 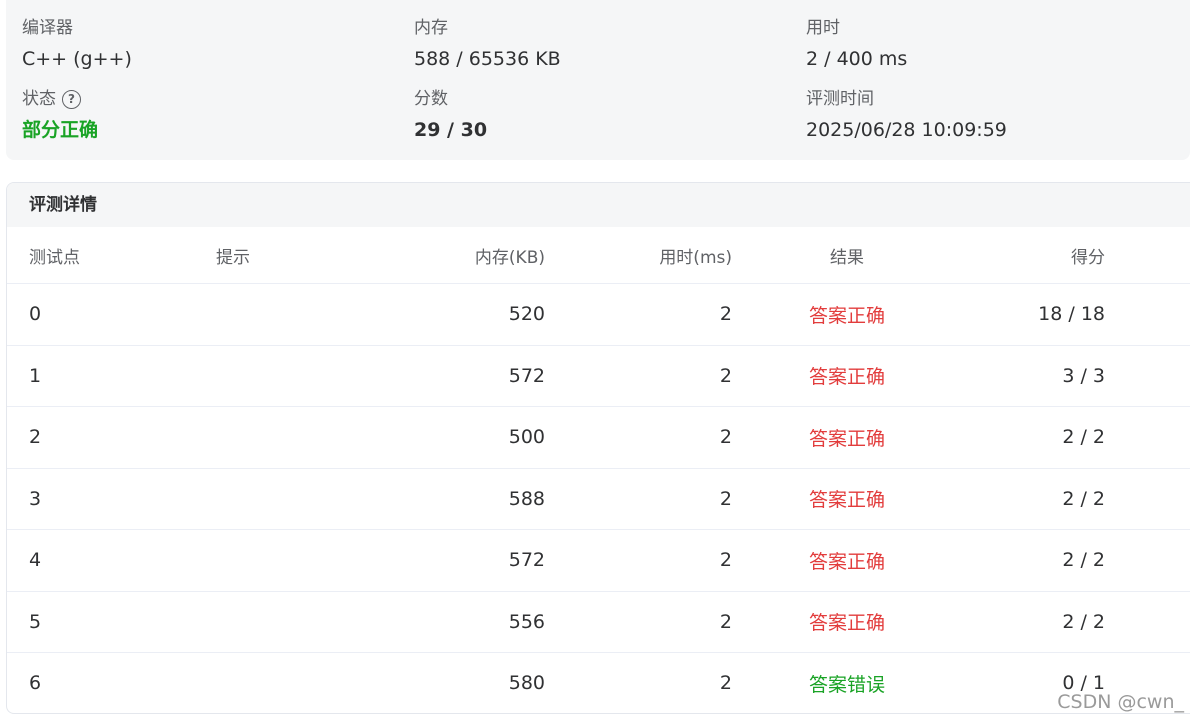 I want to click on cell-score: 18 / 18, so click(x=1071, y=314).